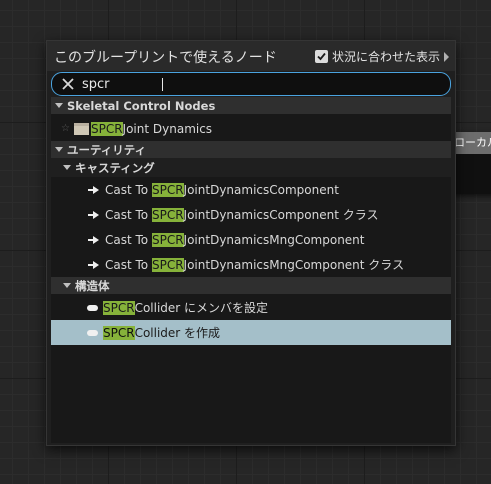 This screenshot has width=491, height=484. I want to click on item-label: Joint Dynamics, so click(167, 128).